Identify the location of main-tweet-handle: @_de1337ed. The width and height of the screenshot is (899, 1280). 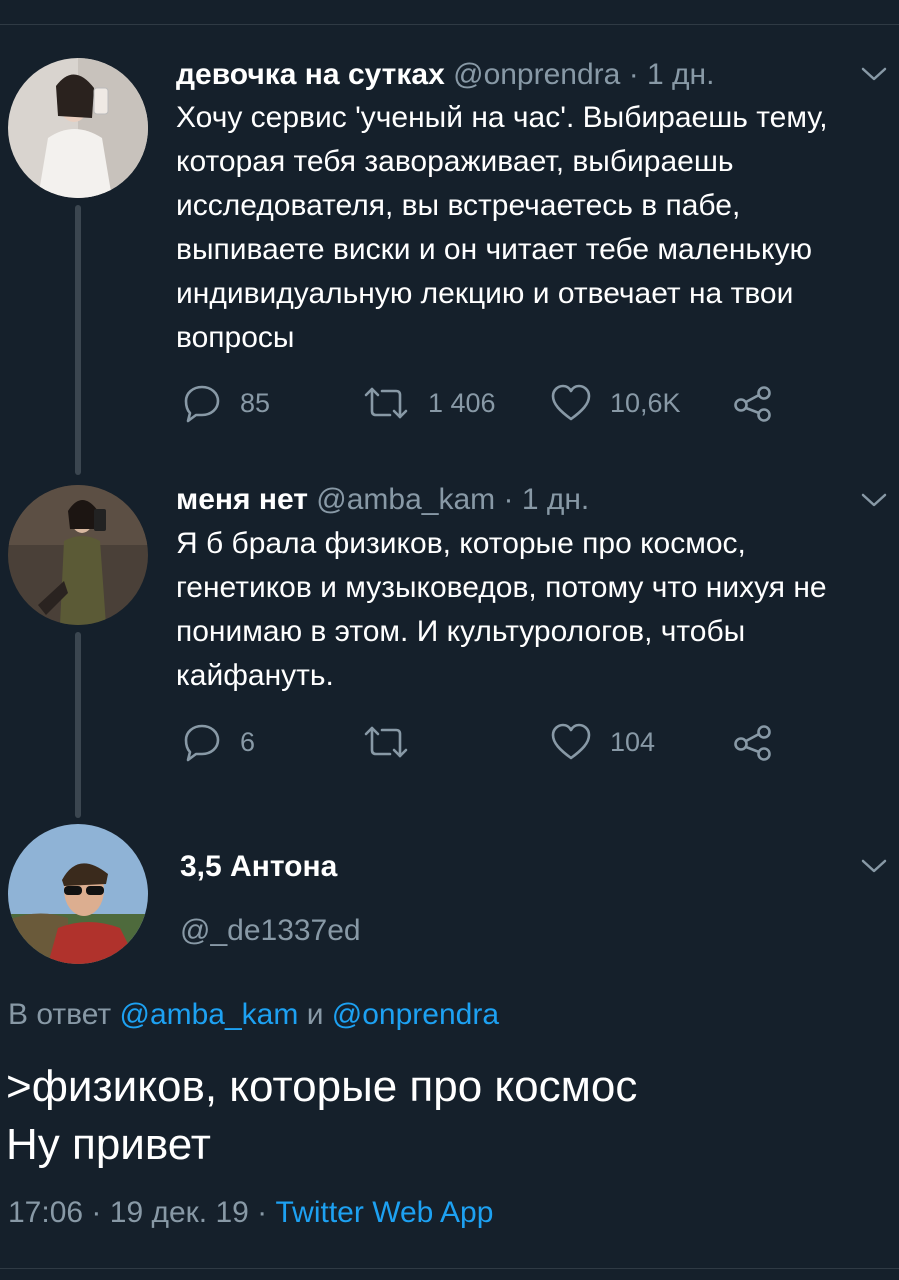
(270, 931).